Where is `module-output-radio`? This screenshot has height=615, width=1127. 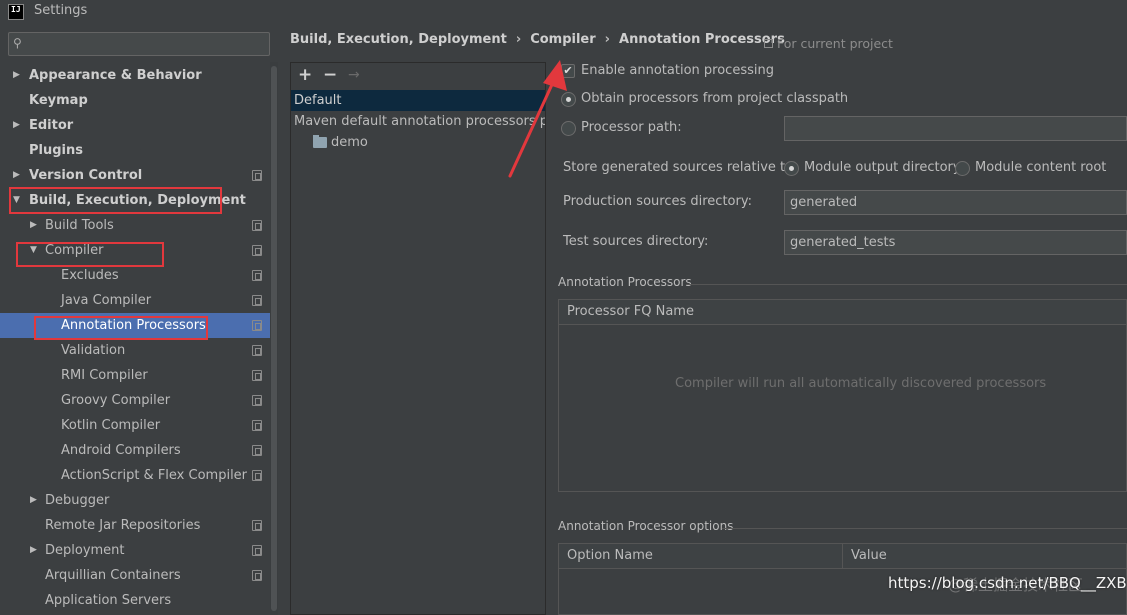
module-output-radio is located at coordinates (791, 168).